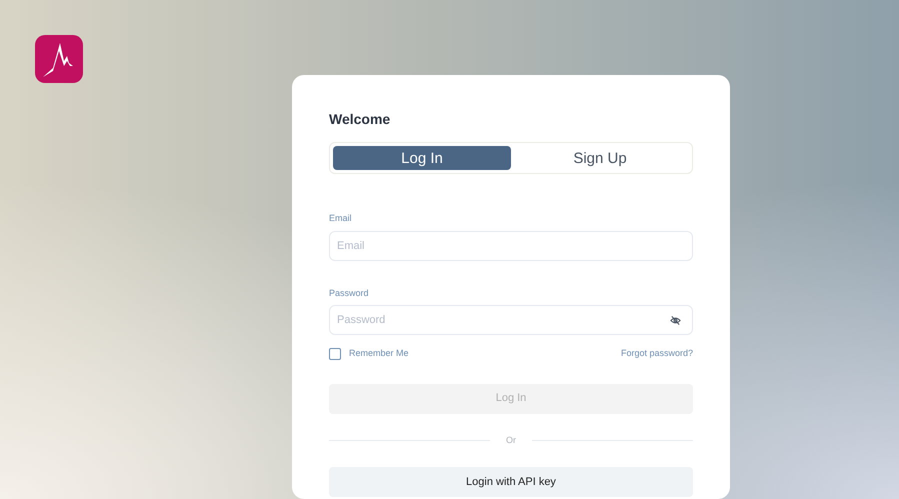 This screenshot has width=899, height=499. What do you see at coordinates (600, 158) in the screenshot?
I see `tab: Sign Up` at bounding box center [600, 158].